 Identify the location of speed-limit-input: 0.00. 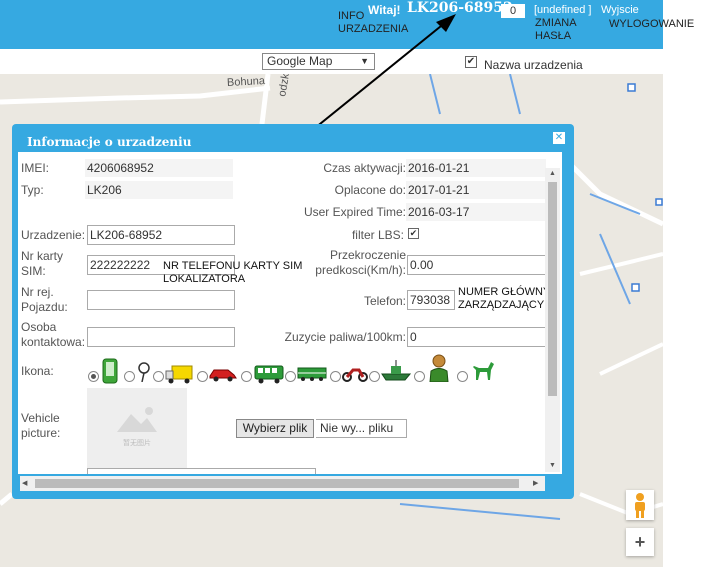
(477, 265).